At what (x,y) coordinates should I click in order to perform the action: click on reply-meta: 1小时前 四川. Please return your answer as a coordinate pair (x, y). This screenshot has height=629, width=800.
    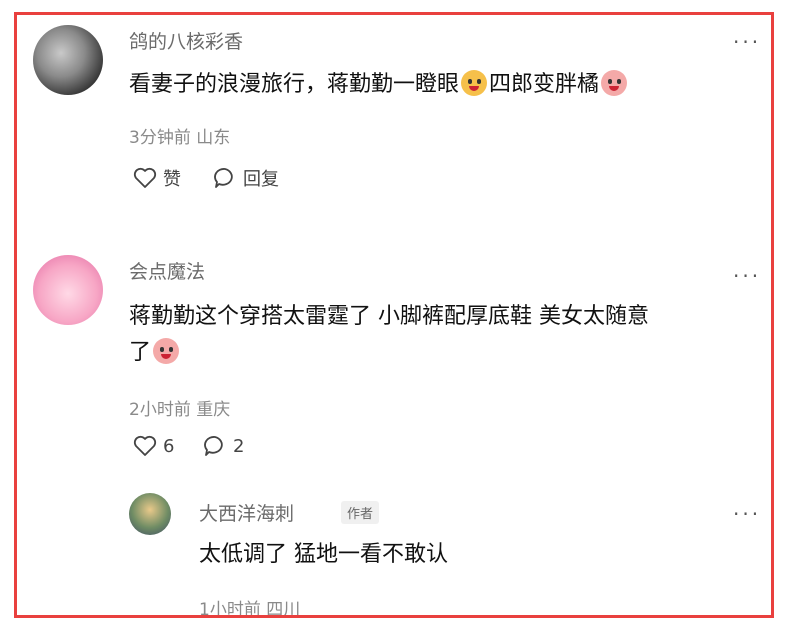
    Looking at the image, I should click on (250, 609).